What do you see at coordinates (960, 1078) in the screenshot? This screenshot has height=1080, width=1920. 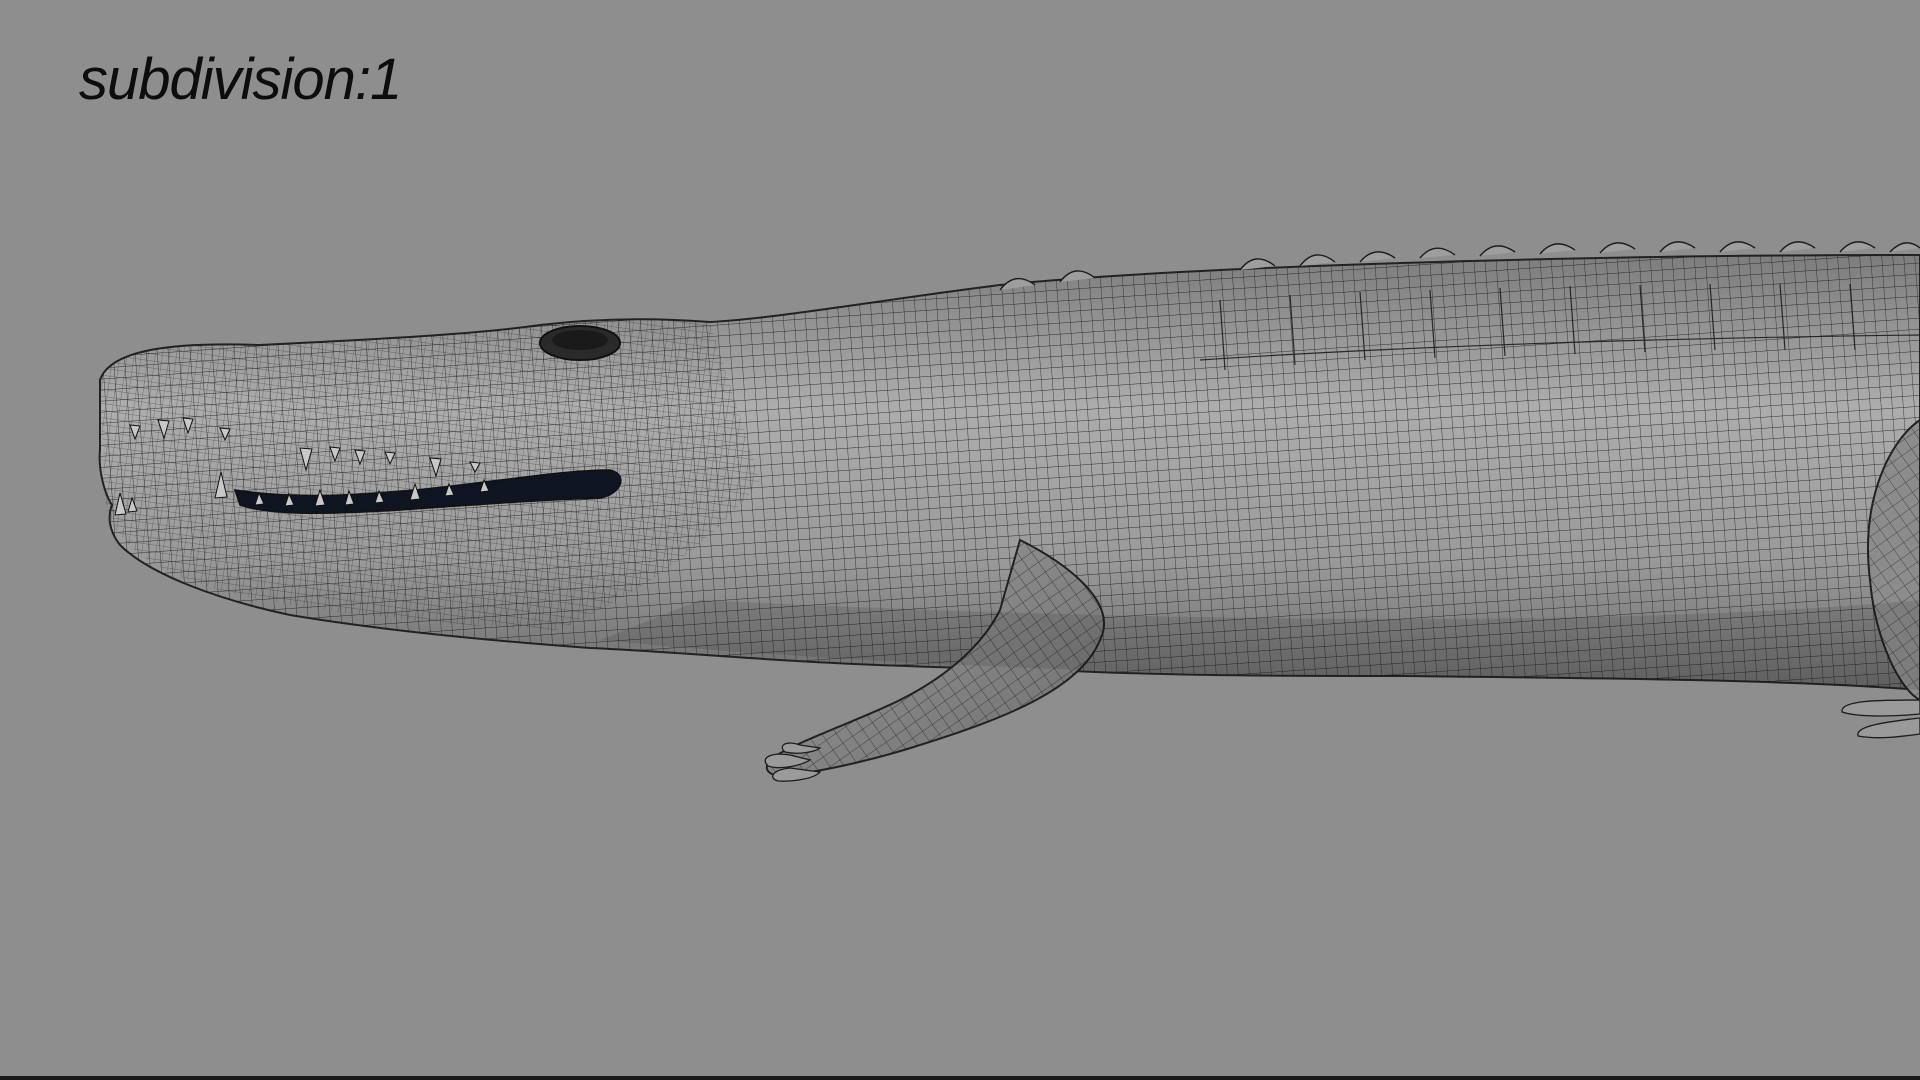 I see `viewport-bottom-border` at bounding box center [960, 1078].